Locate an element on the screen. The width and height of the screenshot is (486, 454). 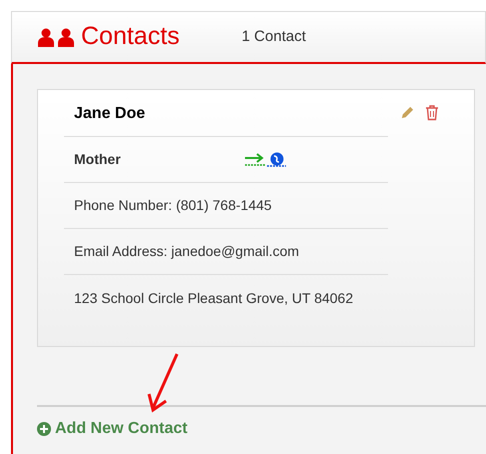
globe-icon is located at coordinates (276, 160).